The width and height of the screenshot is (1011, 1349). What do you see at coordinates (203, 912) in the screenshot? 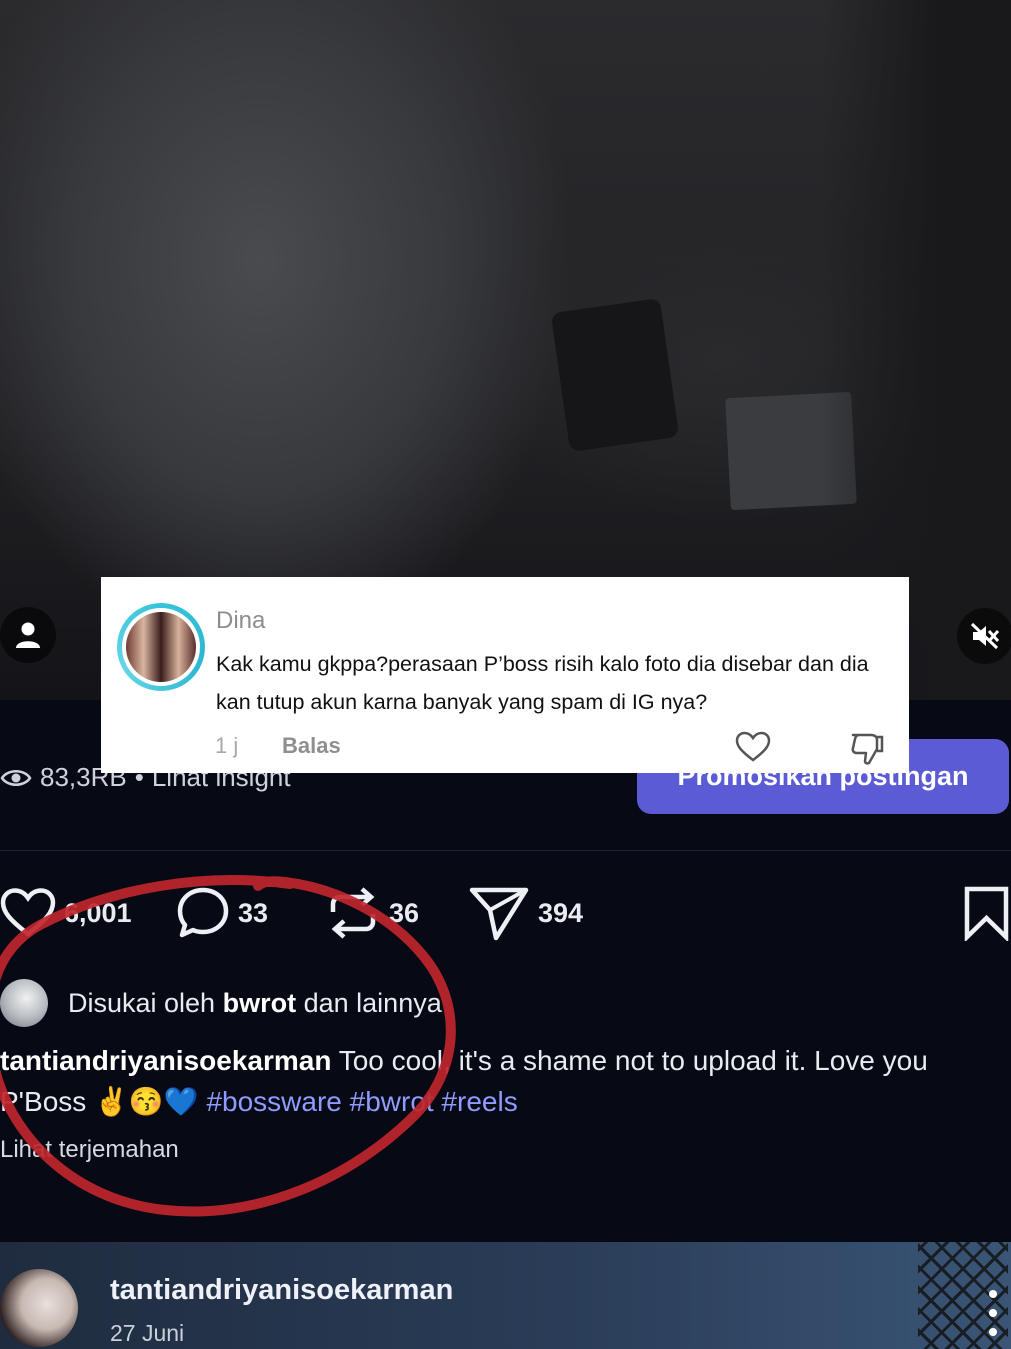
I see `speech-bubble-icon` at bounding box center [203, 912].